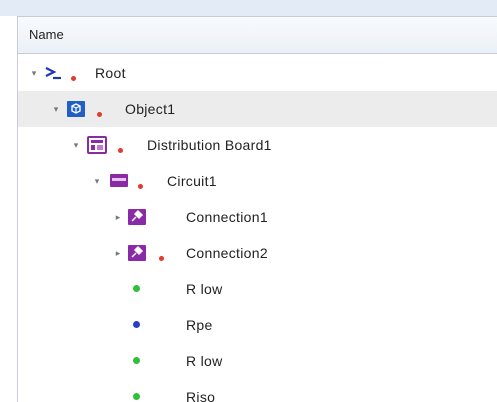  I want to click on tree-item-label: Connection2, so click(227, 253).